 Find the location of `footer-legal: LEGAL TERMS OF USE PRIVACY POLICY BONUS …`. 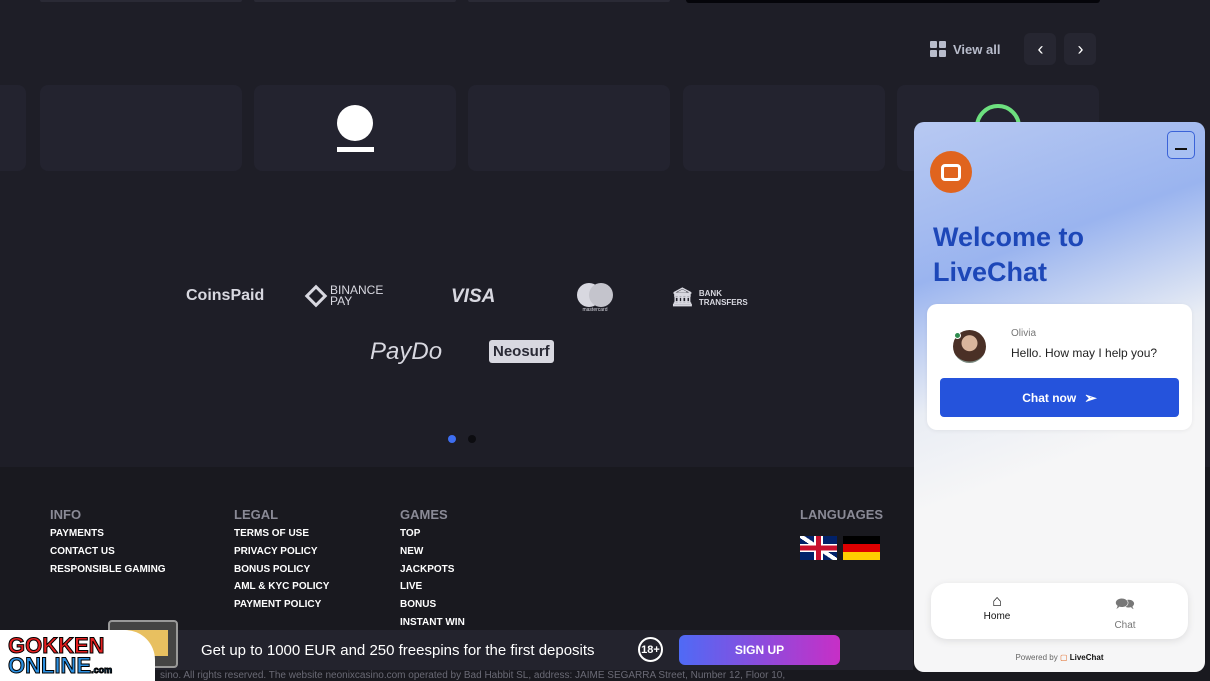

footer-legal: LEGAL TERMS OF USE PRIVACY POLICY BONUS … is located at coordinates (281, 560).